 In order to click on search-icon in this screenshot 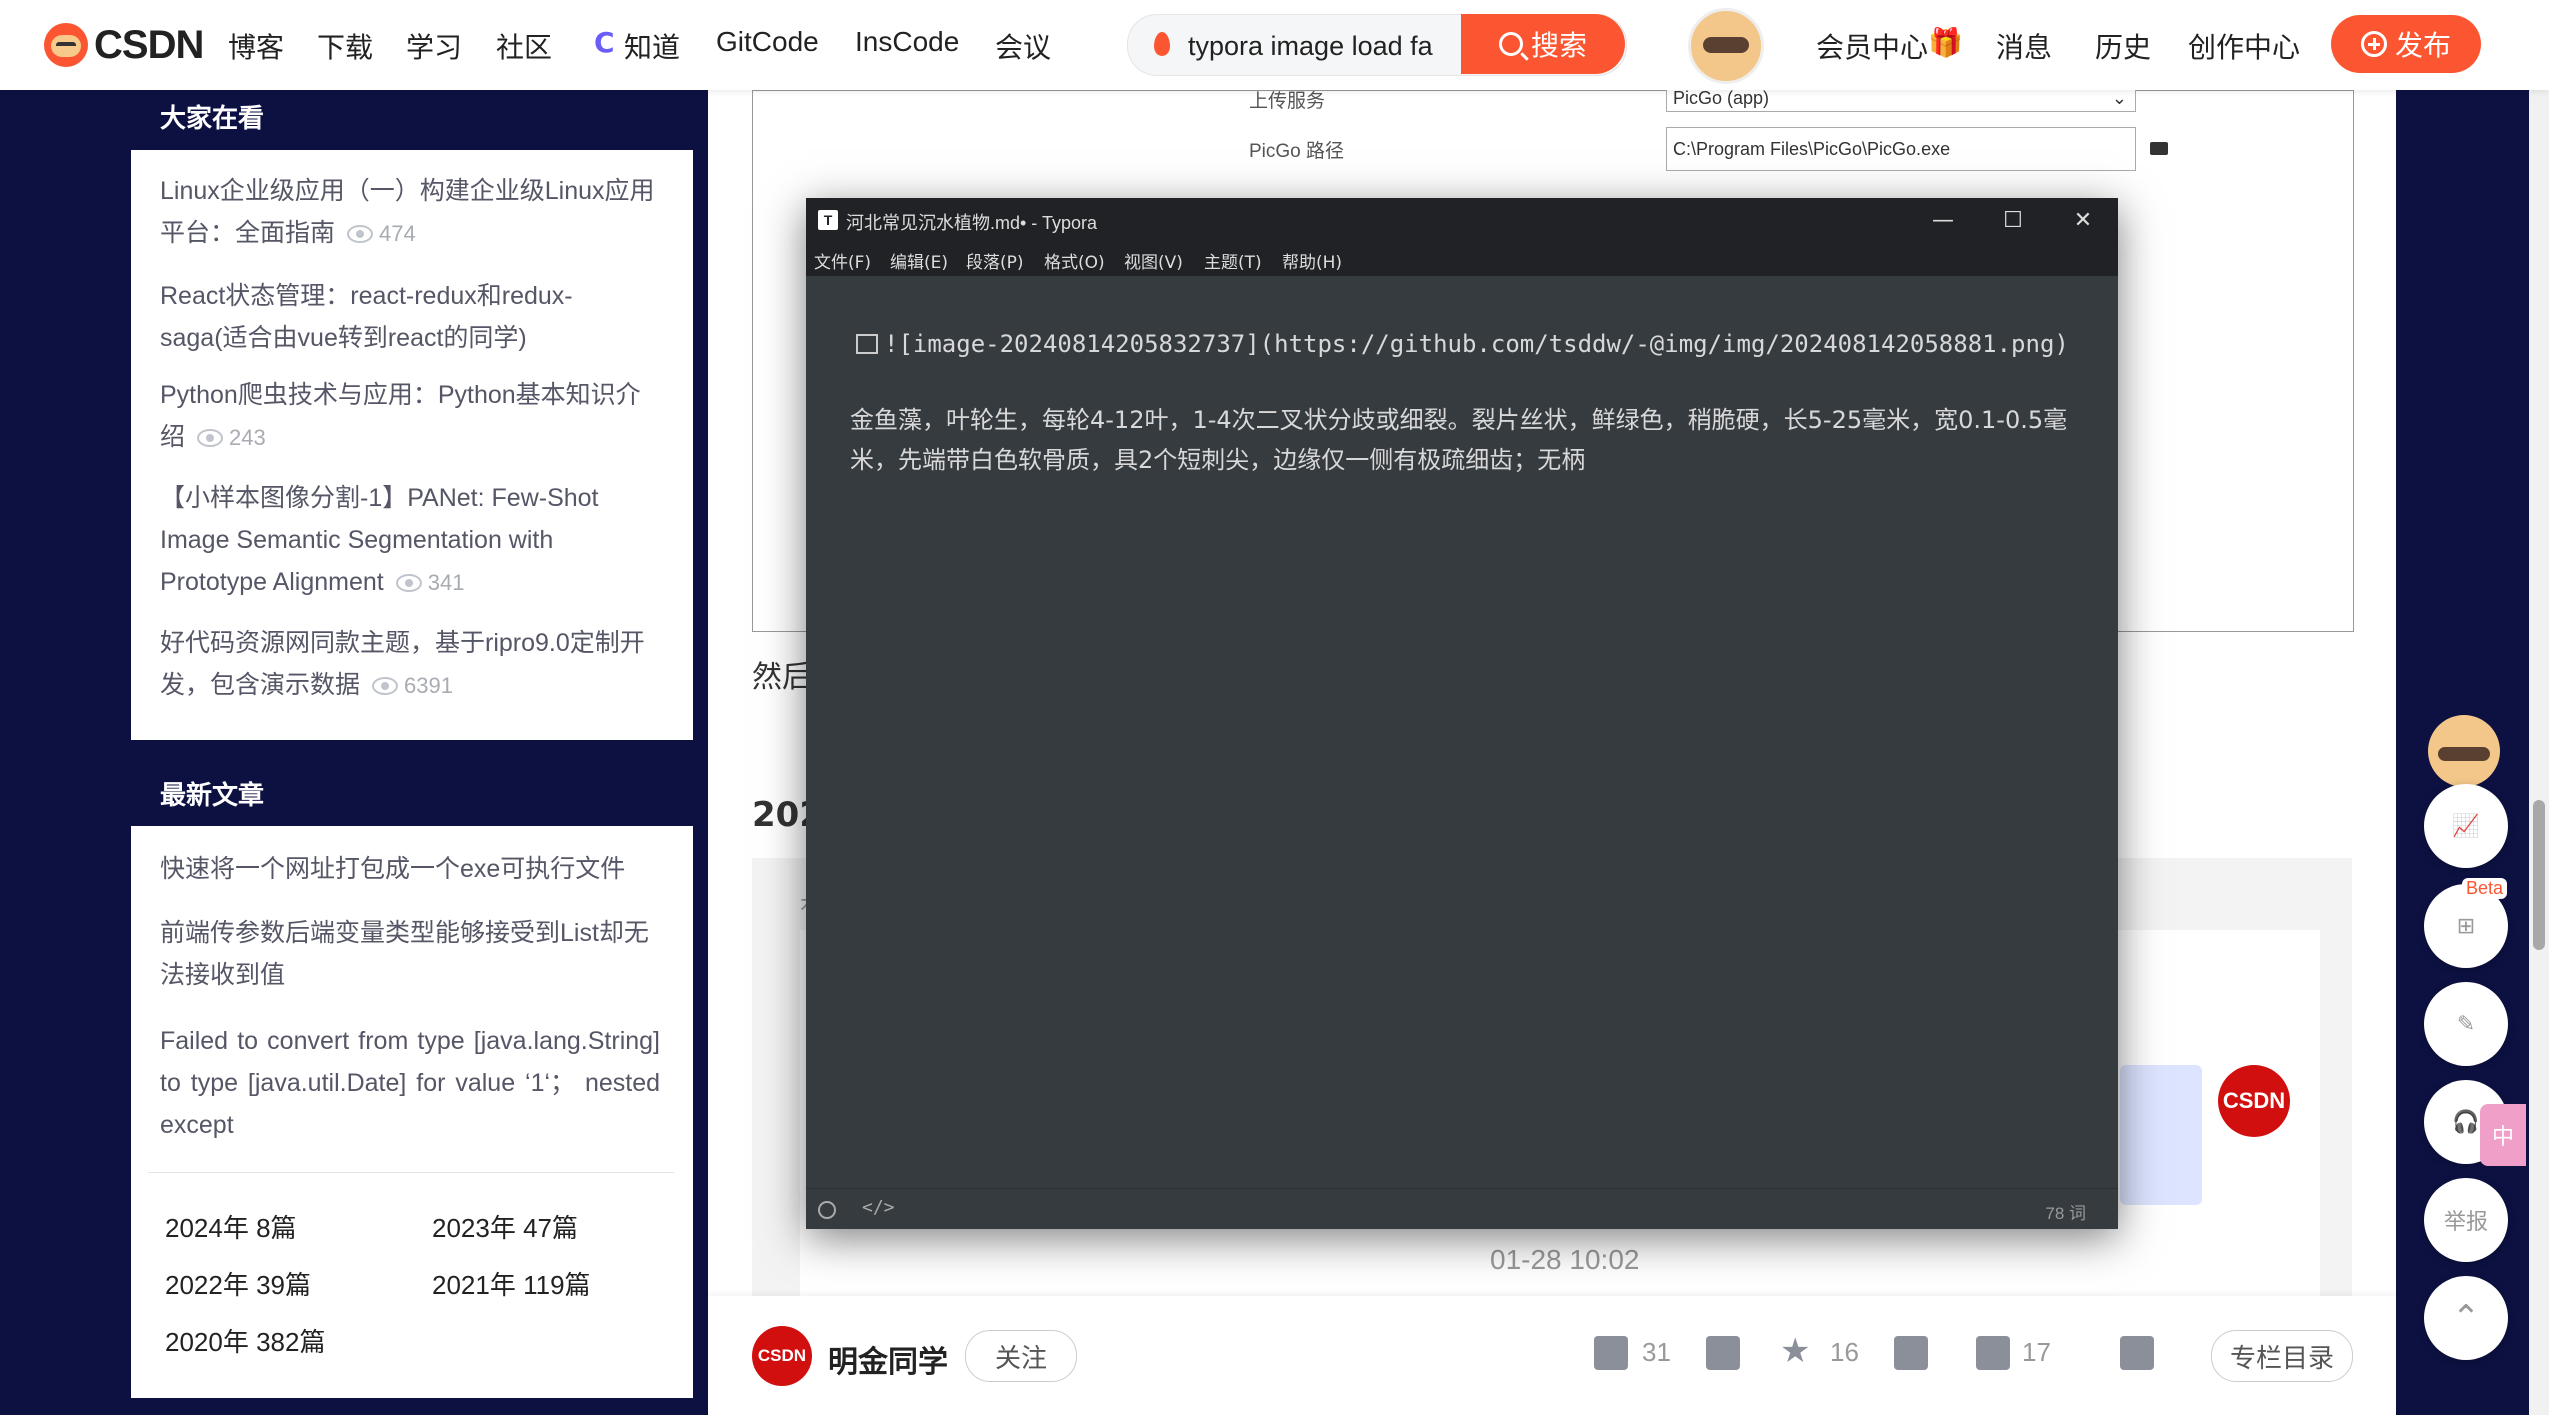, I will do `click(1510, 44)`.